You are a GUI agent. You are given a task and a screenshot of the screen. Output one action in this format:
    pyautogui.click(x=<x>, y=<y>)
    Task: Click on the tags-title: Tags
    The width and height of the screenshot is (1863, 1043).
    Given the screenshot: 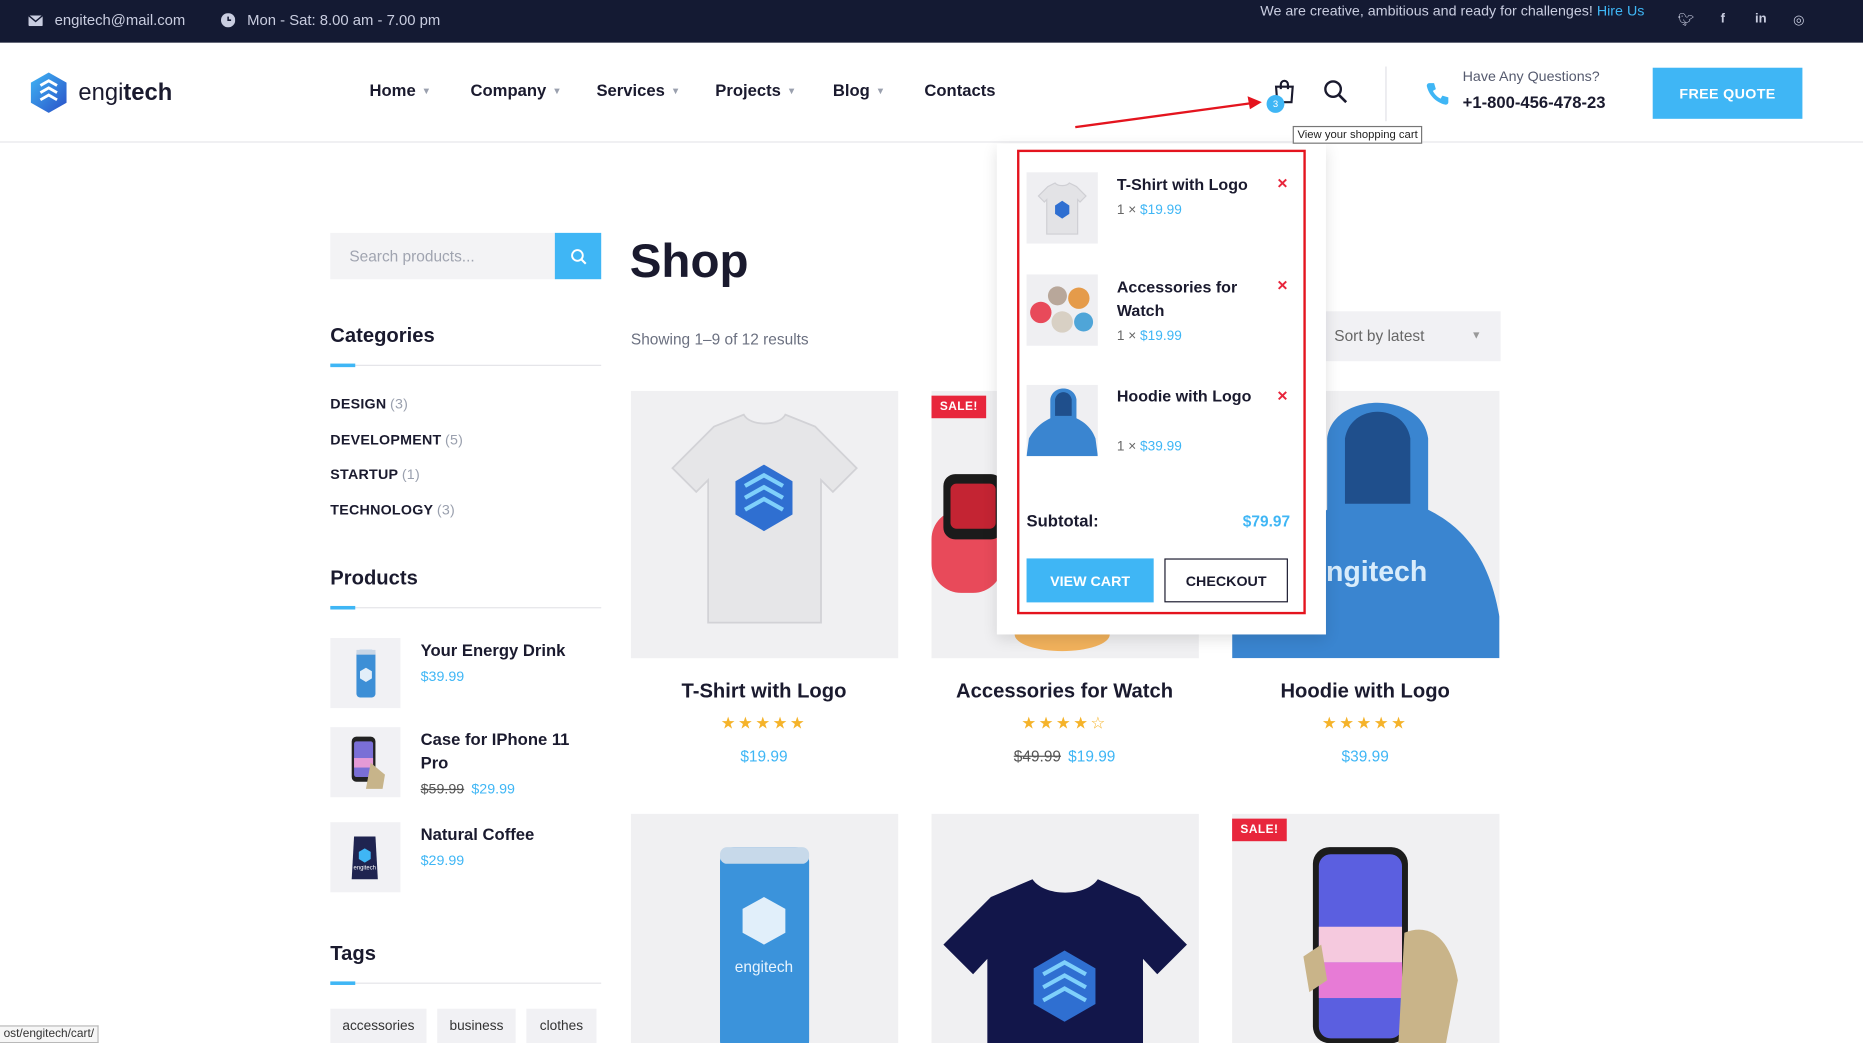 What is the action you would take?
    pyautogui.click(x=353, y=953)
    